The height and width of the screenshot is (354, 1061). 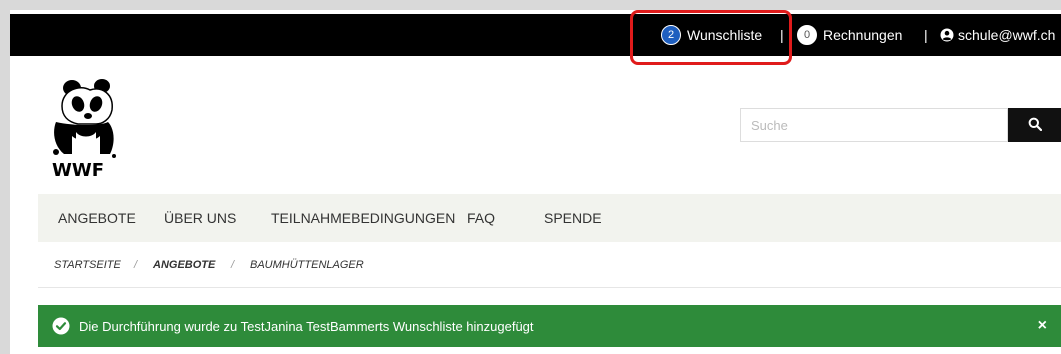 I want to click on user-account-link: schule@wwf.ch, so click(x=997, y=35).